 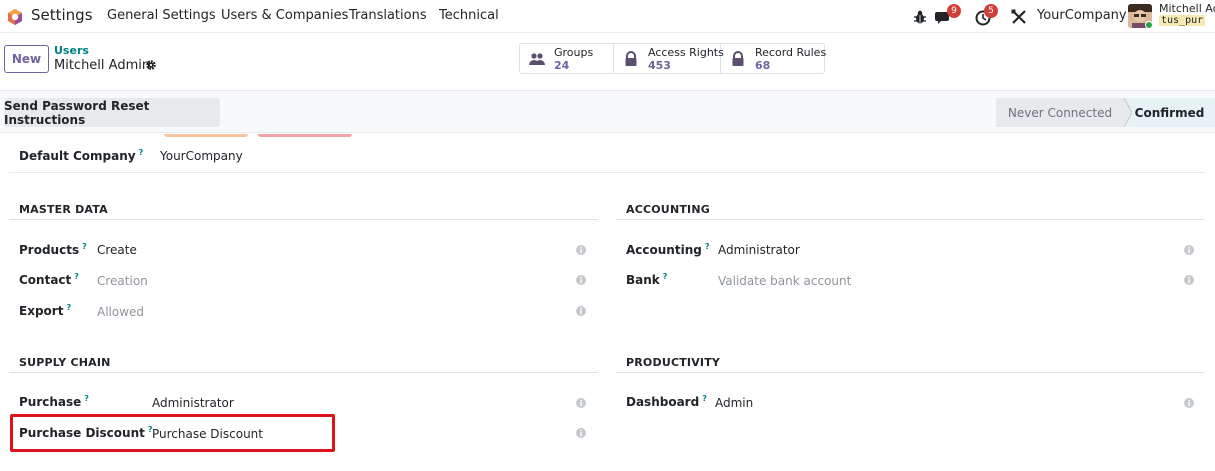 I want to click on smart-button-groups: Groups 24, so click(x=567, y=58).